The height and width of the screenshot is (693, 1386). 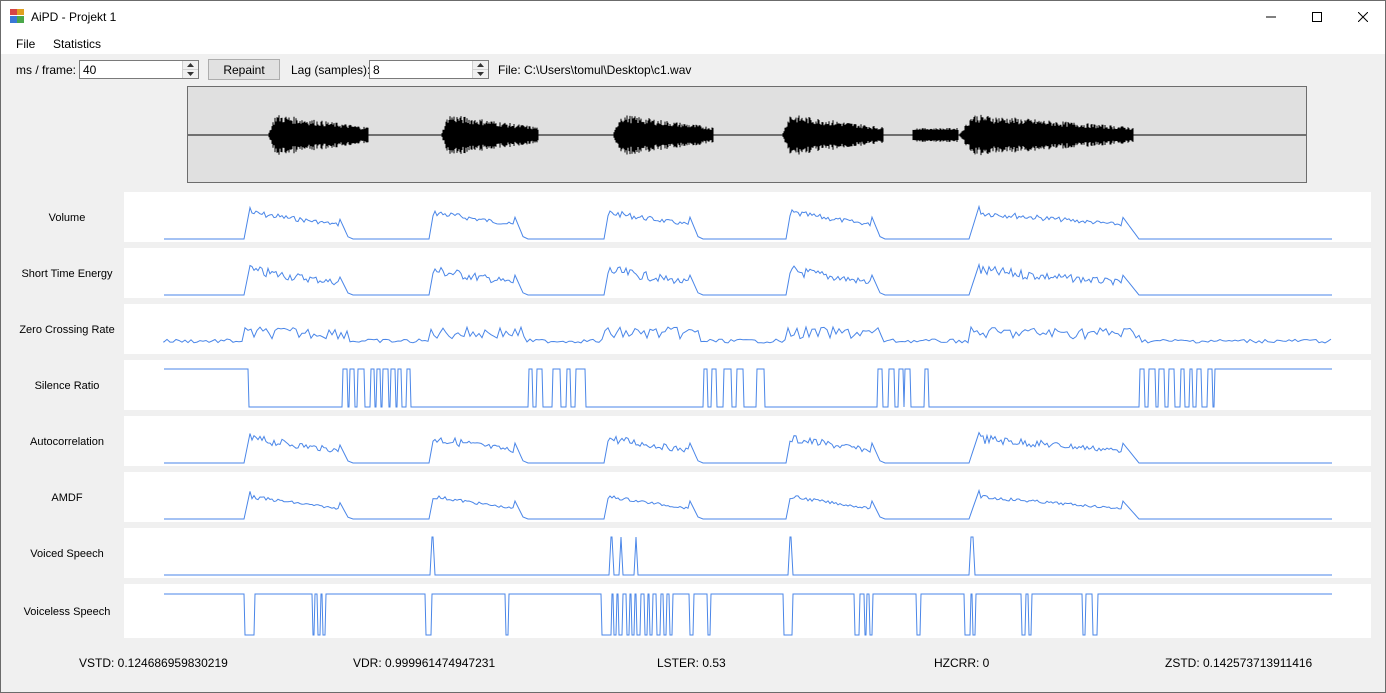 What do you see at coordinates (89, 70) in the screenshot?
I see `ms-per-frame-value: 40` at bounding box center [89, 70].